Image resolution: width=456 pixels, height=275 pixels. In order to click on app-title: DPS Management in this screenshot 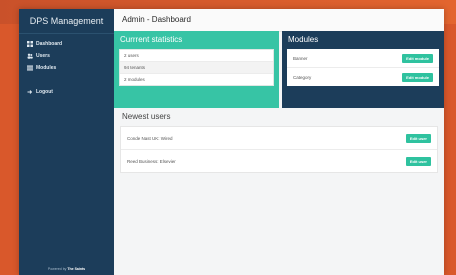, I will do `click(66, 21)`.